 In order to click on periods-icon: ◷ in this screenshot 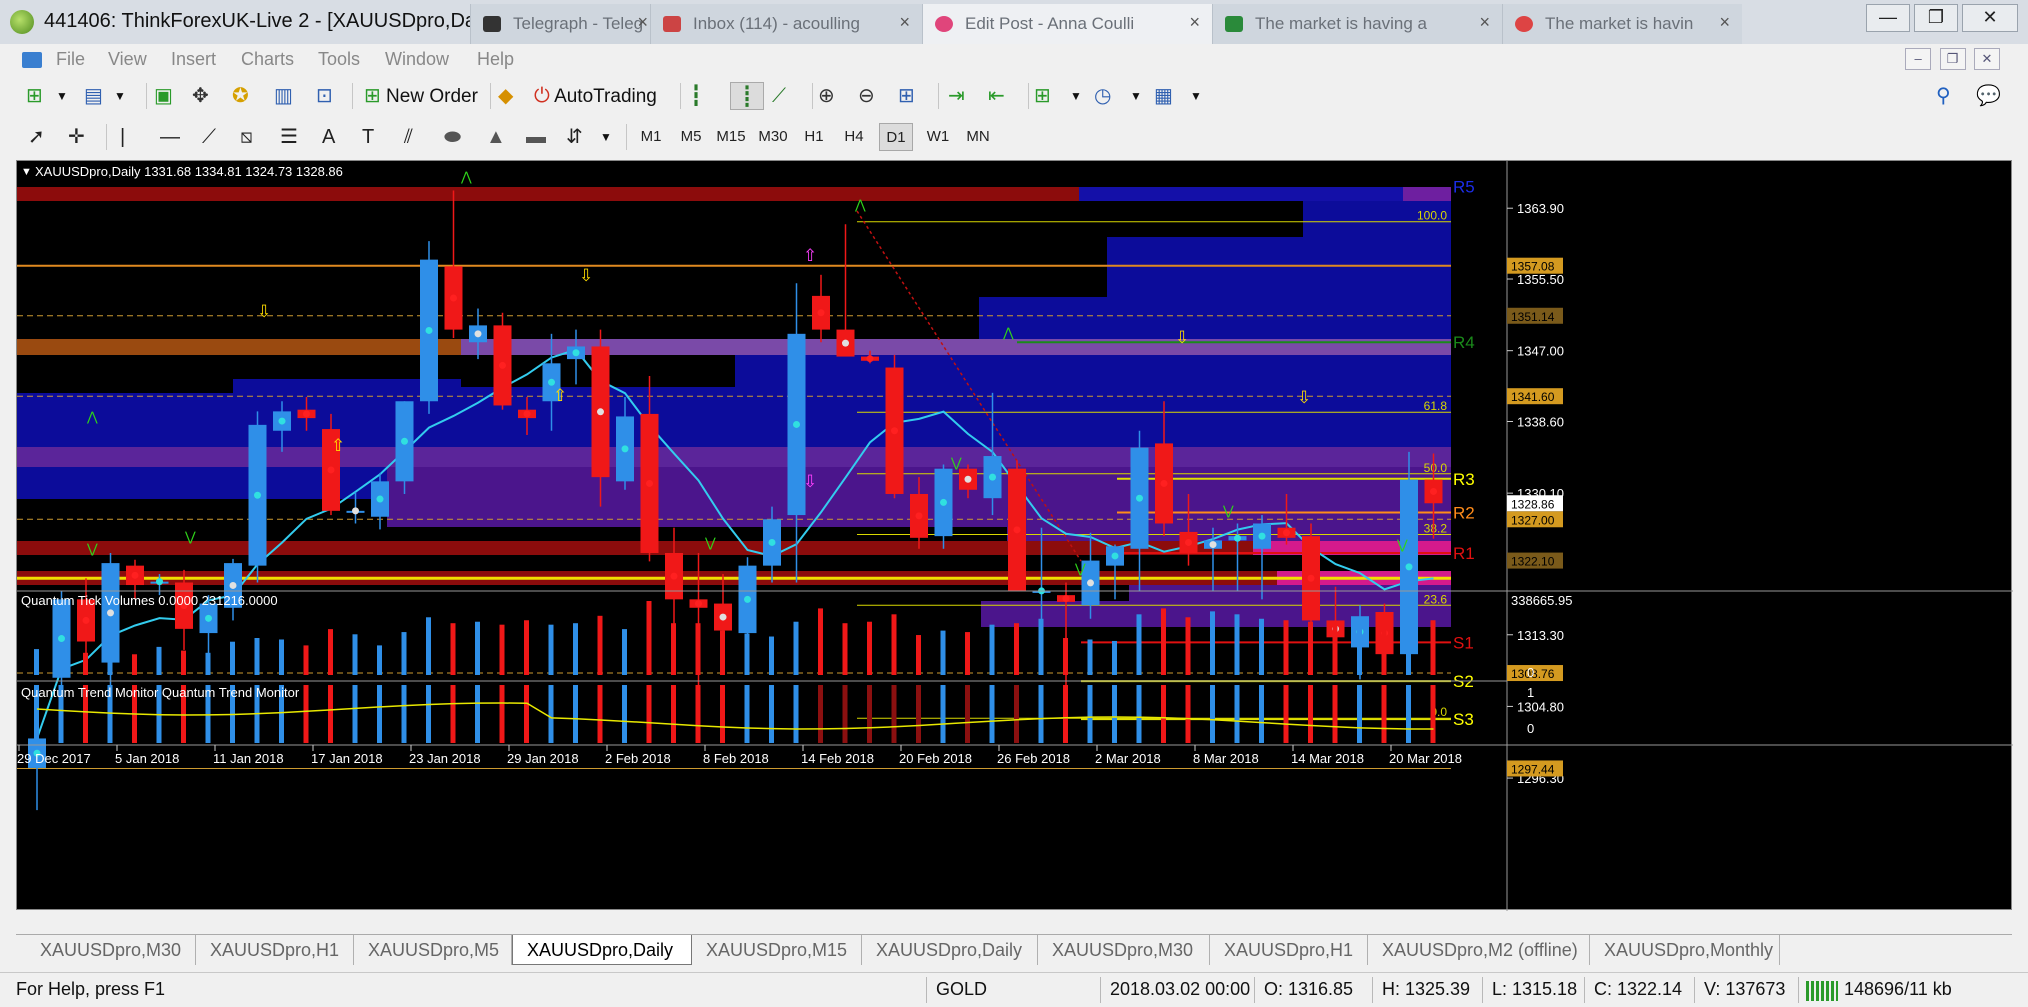, I will do `click(1102, 96)`.